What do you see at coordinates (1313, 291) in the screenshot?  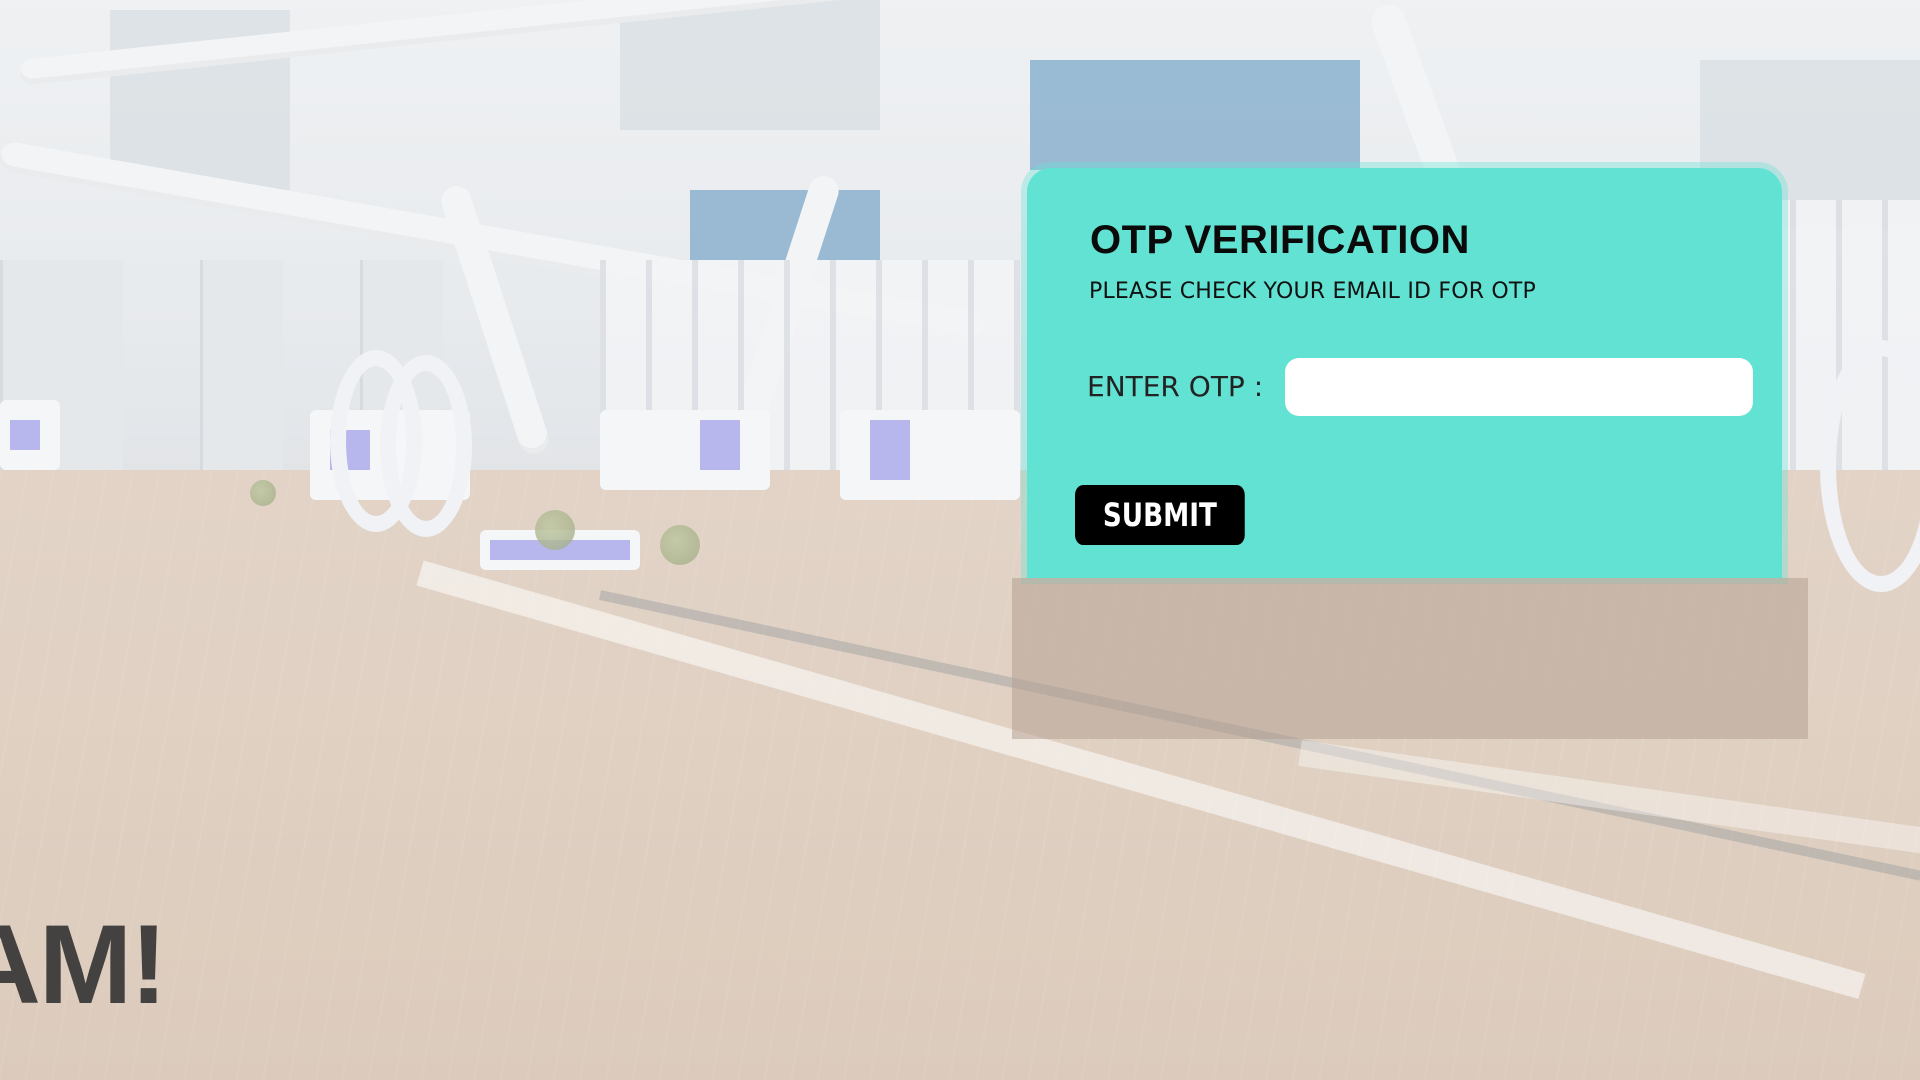 I see `otp-subtitle: PLEASE CHECK YOUR EMAIL ID FOR OTP` at bounding box center [1313, 291].